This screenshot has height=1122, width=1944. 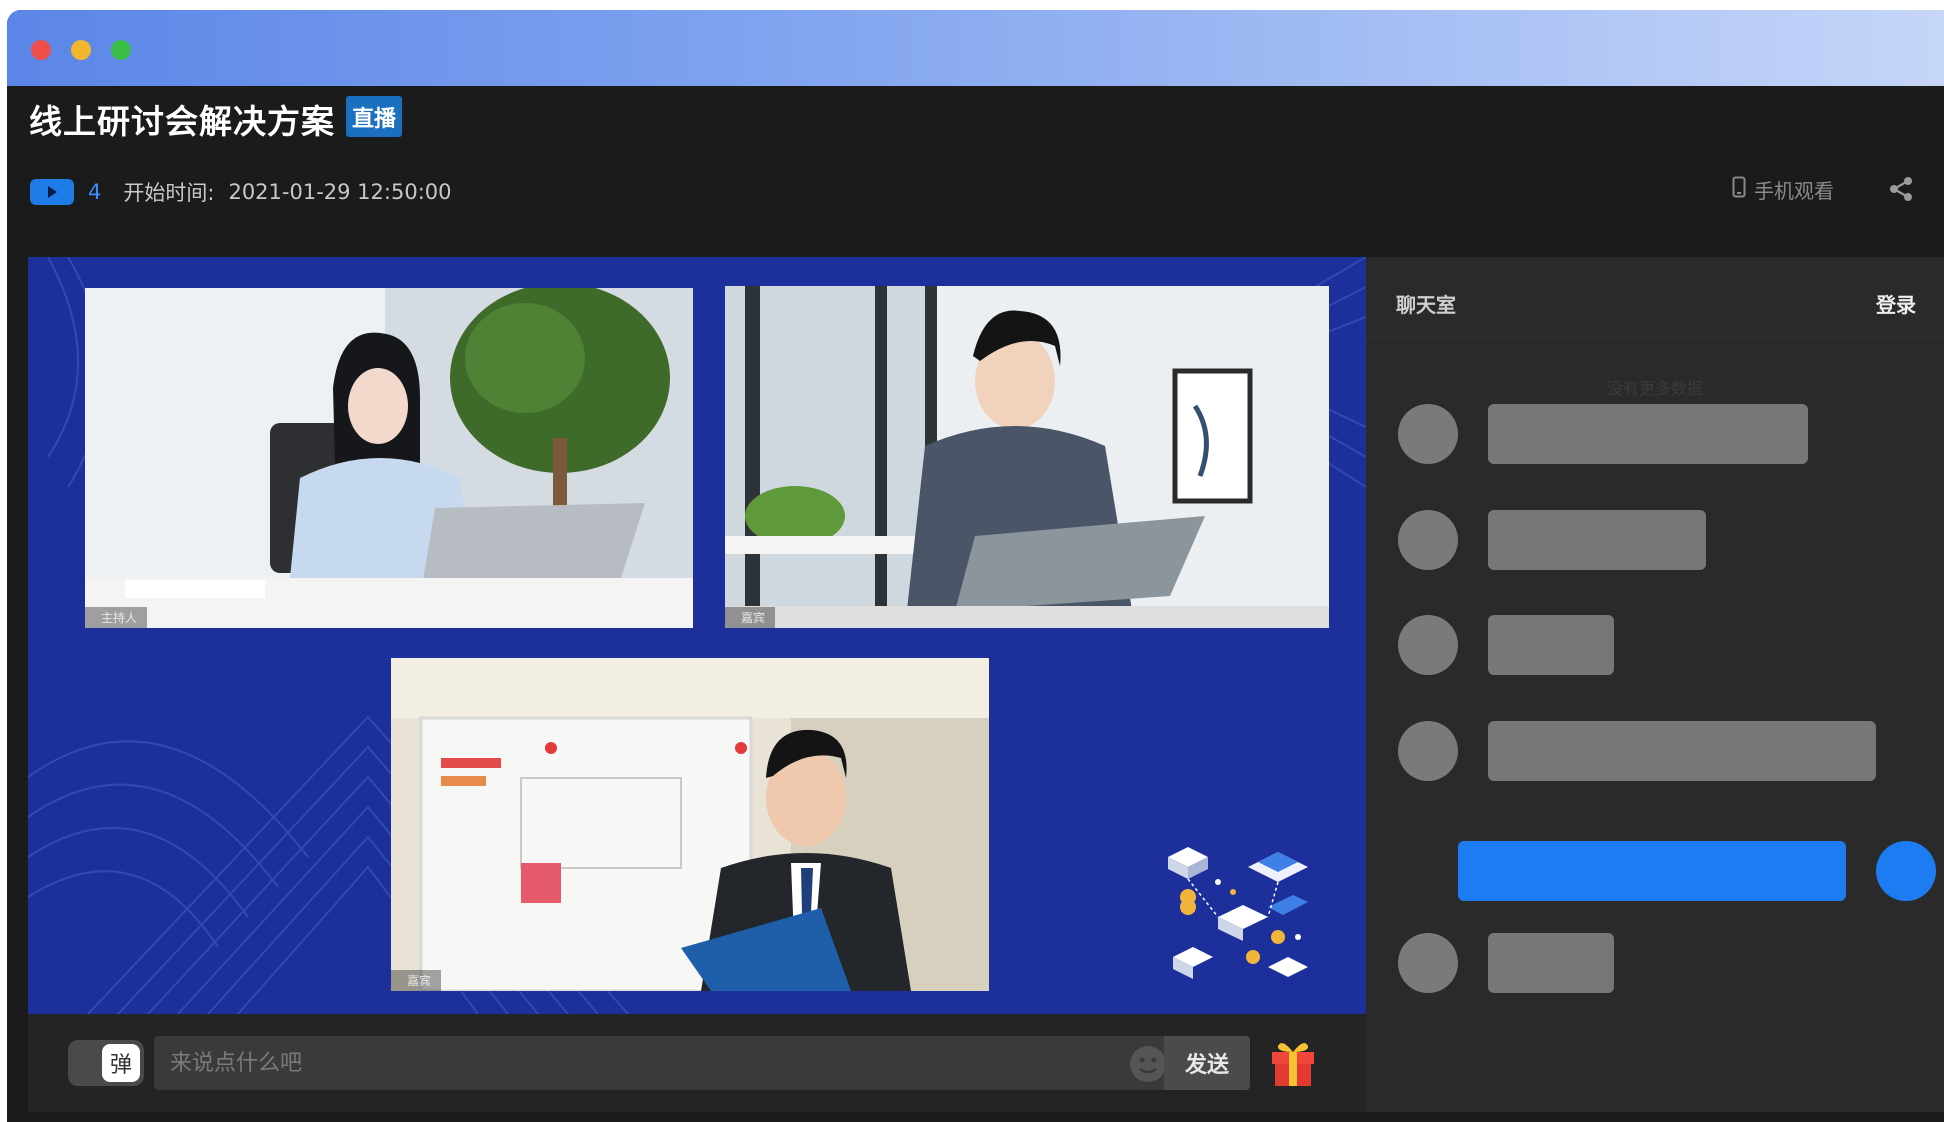 What do you see at coordinates (41, 50) in the screenshot?
I see `close-window-button` at bounding box center [41, 50].